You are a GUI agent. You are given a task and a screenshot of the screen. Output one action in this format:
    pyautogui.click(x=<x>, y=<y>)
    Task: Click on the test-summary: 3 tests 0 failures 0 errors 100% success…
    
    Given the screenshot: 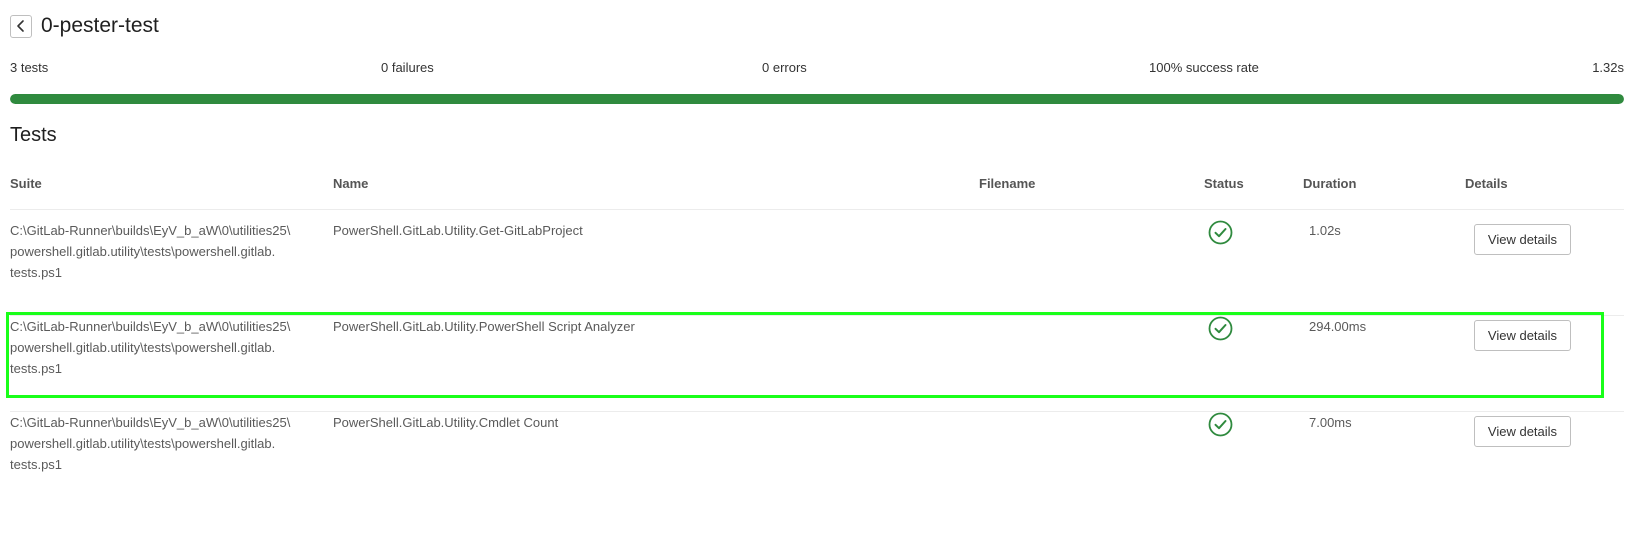 What is the action you would take?
    pyautogui.click(x=817, y=68)
    